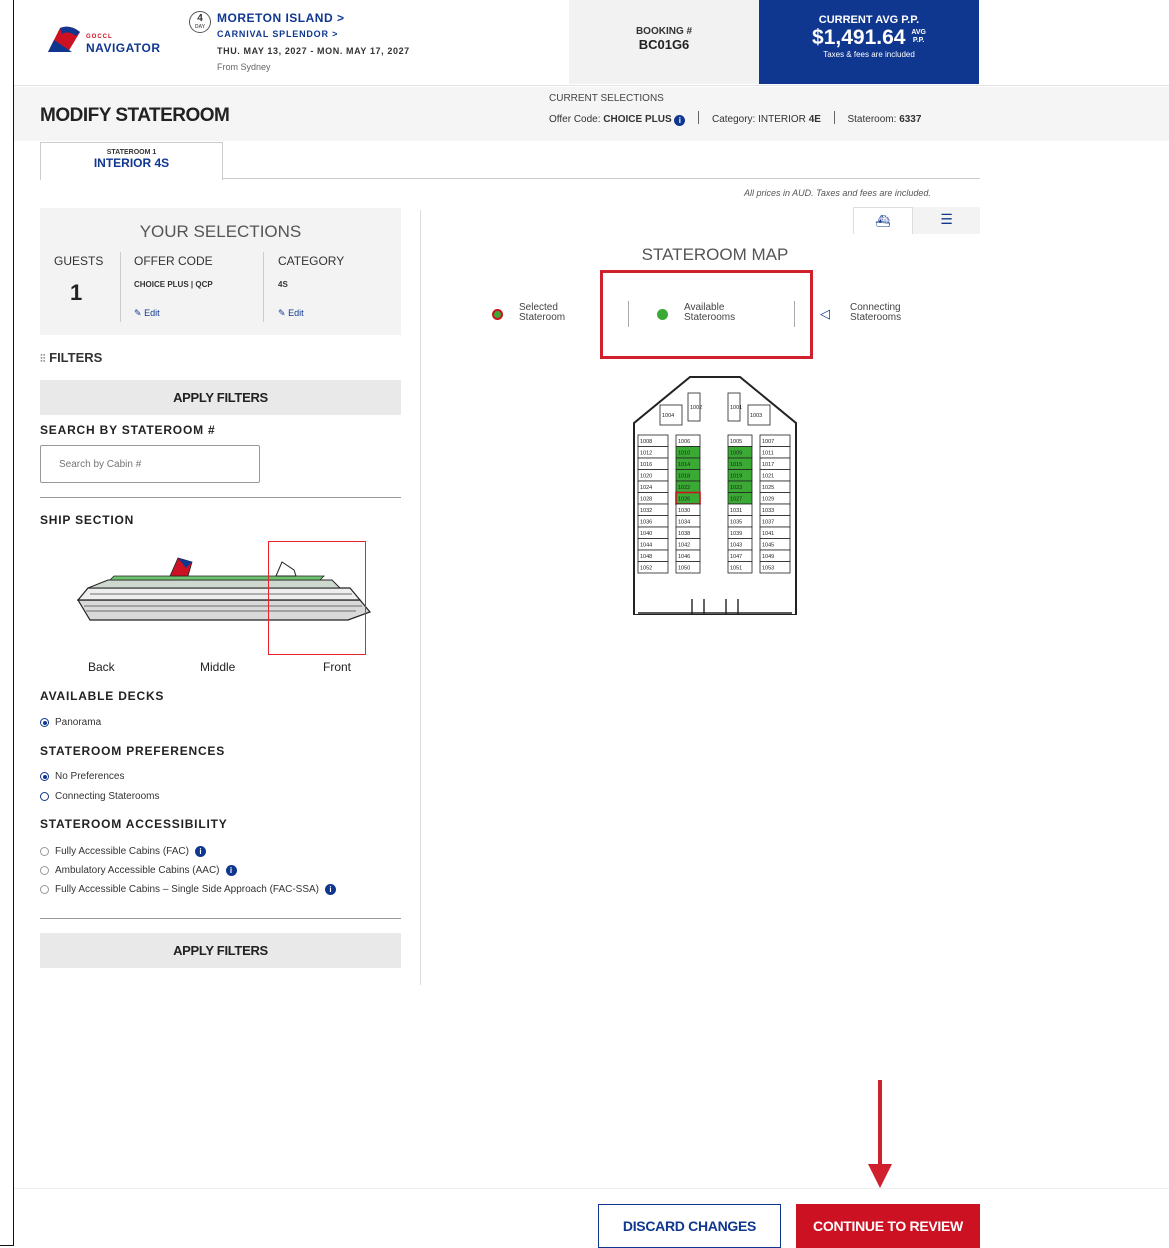  Describe the element at coordinates (782, 119) in the screenshot. I see `category-text: INTERIOR` at that location.